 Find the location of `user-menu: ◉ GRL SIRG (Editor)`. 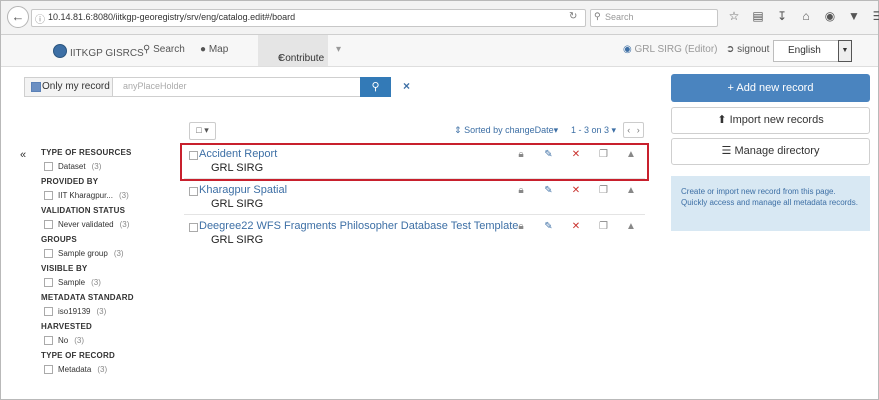

user-menu: ◉ GRL SIRG (Editor) is located at coordinates (670, 49).